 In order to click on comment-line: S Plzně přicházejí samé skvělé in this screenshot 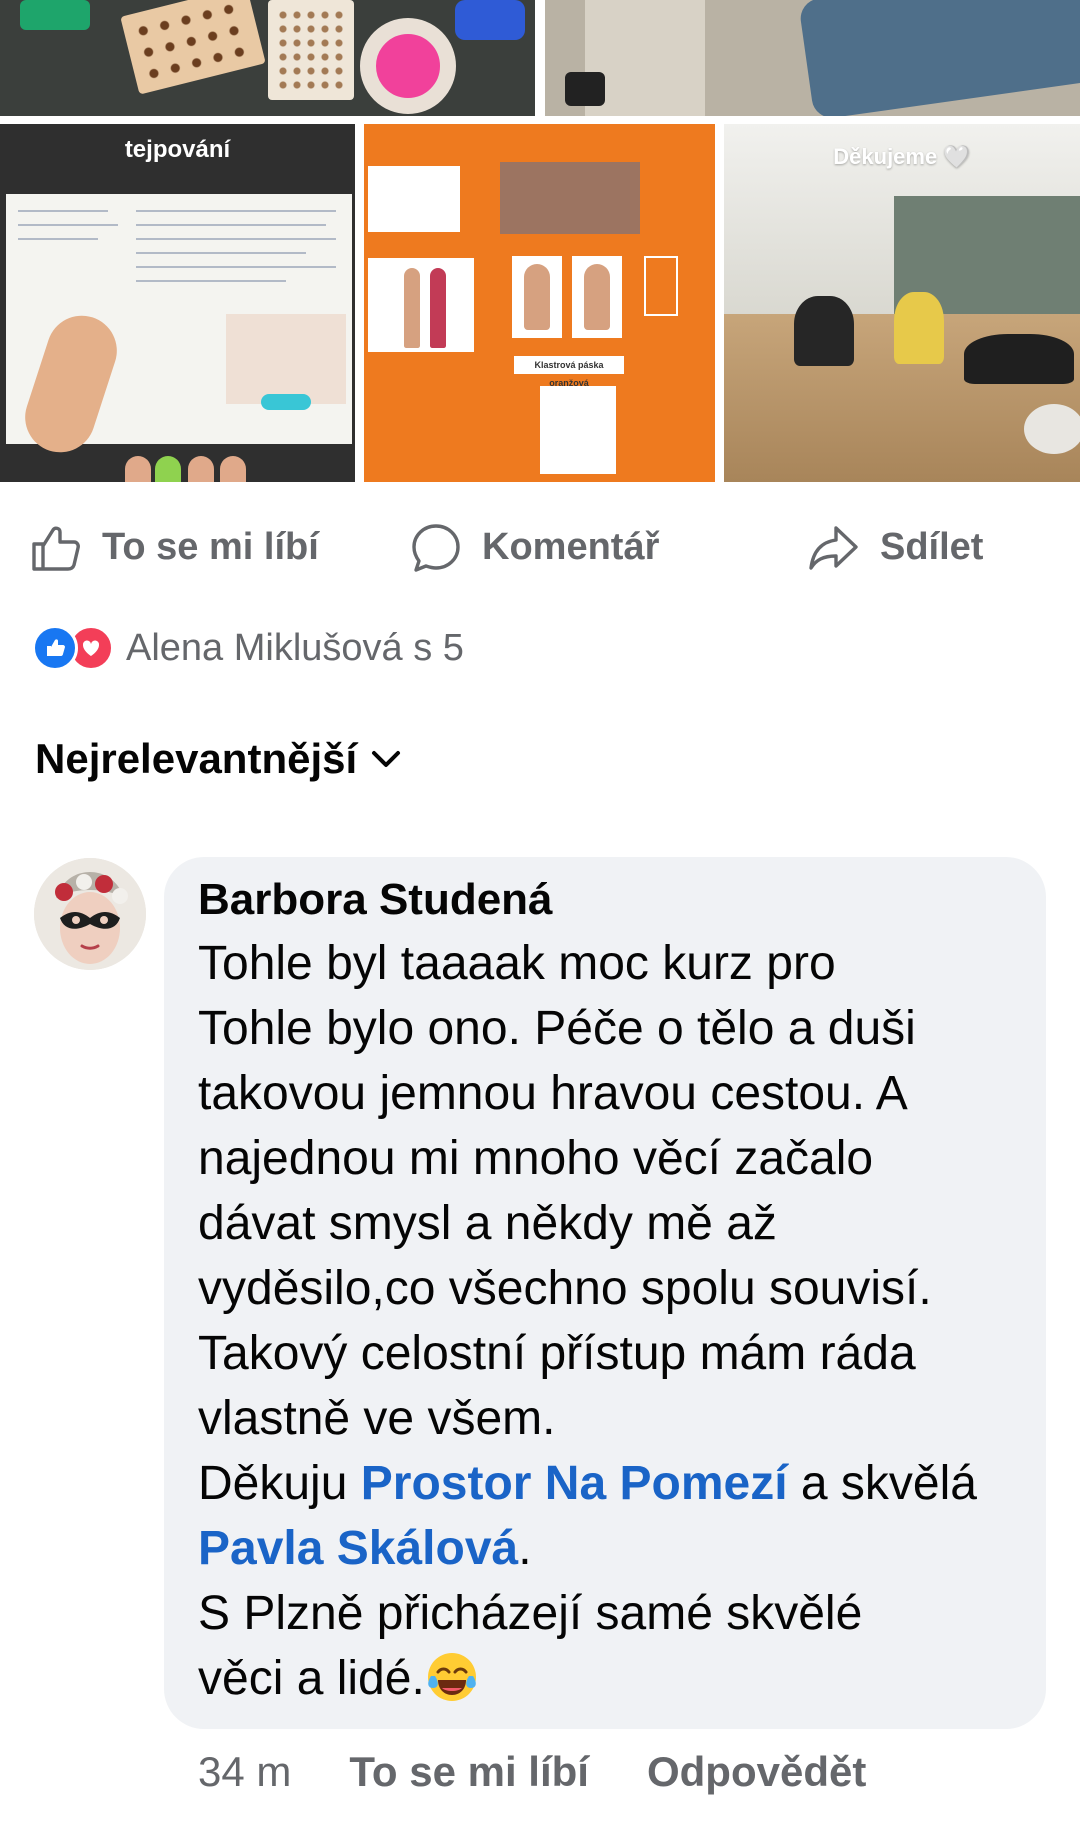, I will do `click(530, 1613)`.